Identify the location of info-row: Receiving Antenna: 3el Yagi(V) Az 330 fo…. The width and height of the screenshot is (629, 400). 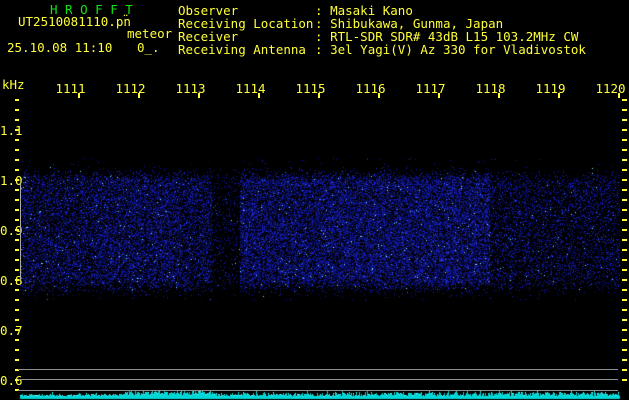
(382, 49).